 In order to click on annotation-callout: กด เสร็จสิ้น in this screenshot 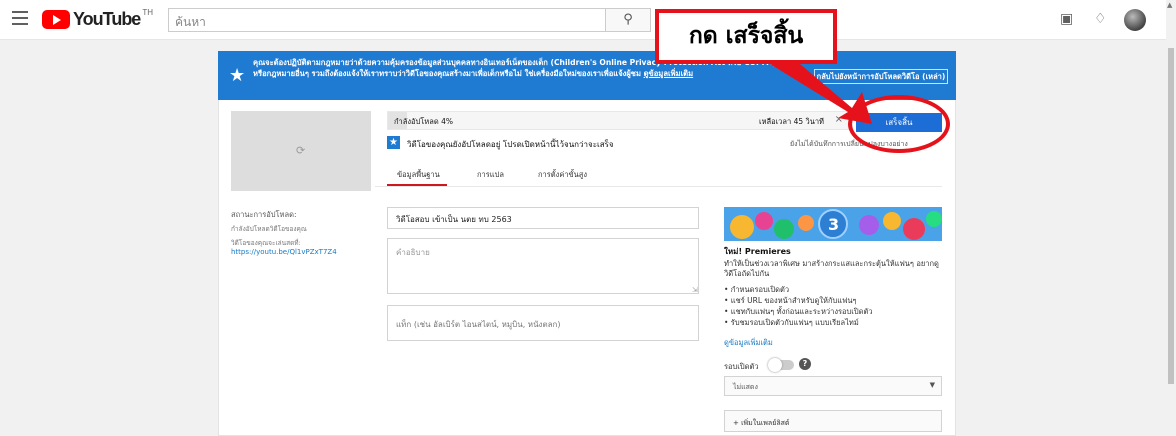, I will do `click(746, 36)`.